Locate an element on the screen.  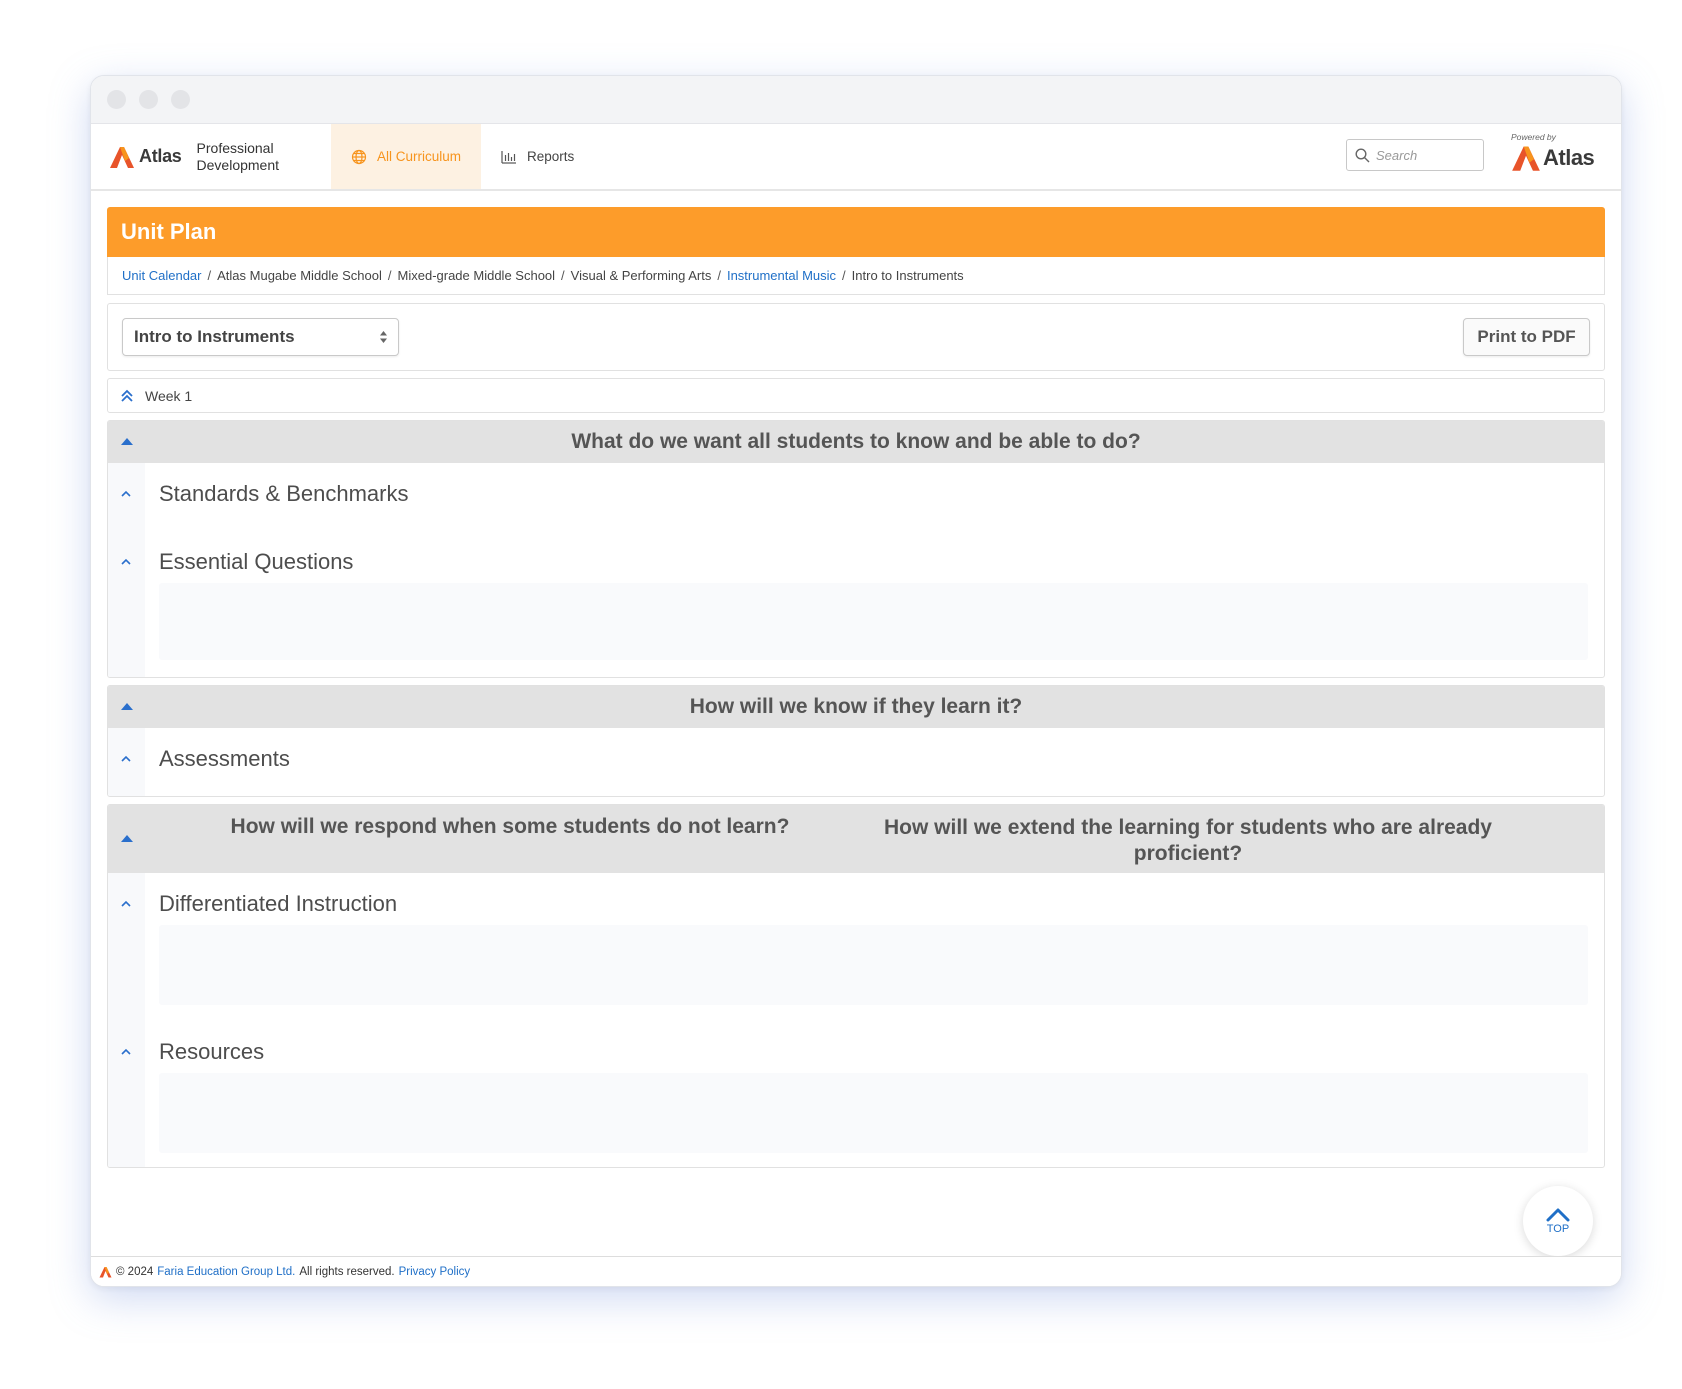
breadcrumb-course: Instrumental Music is located at coordinates (781, 275).